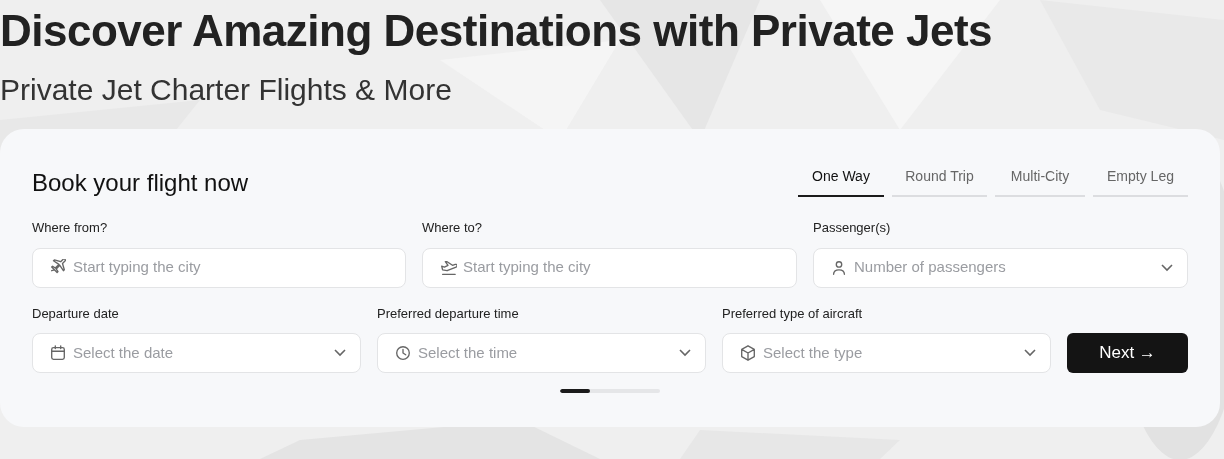 The width and height of the screenshot is (1224, 459). I want to click on plane-icon, so click(448, 267).